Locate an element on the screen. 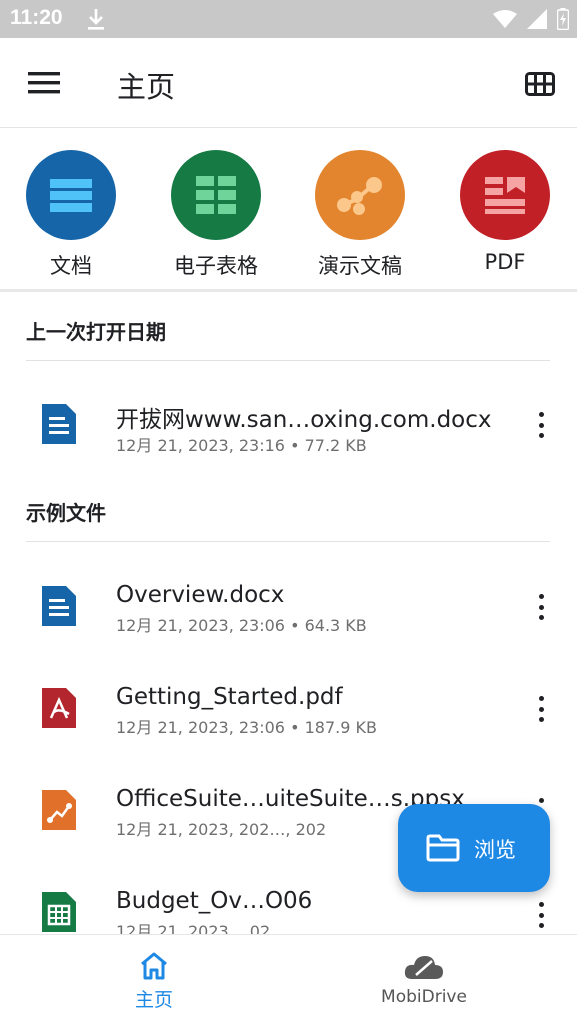 This screenshot has width=577, height=1024. document-category-icon is located at coordinates (71, 195).